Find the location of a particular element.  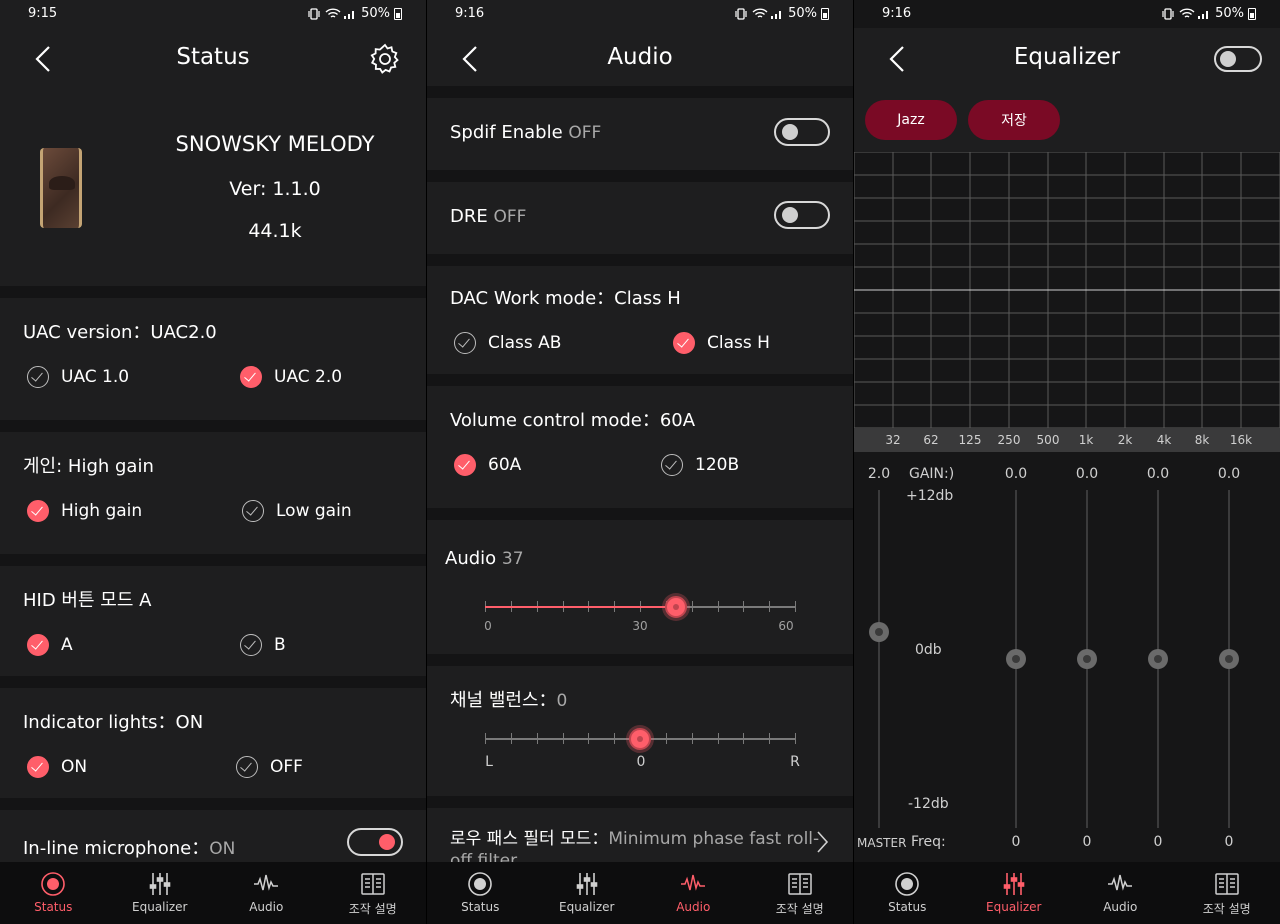

device-name: SNOWSKY MELODY is located at coordinates (275, 144).